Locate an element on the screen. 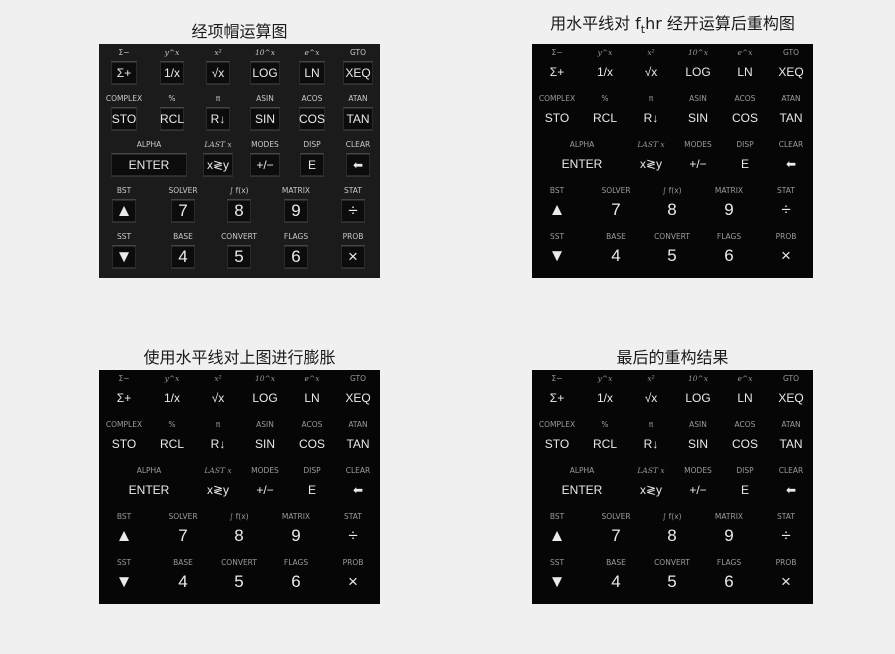 The image size is (895, 654). panel-title: 使用水平线对上图进行膨胀 is located at coordinates (239, 357).